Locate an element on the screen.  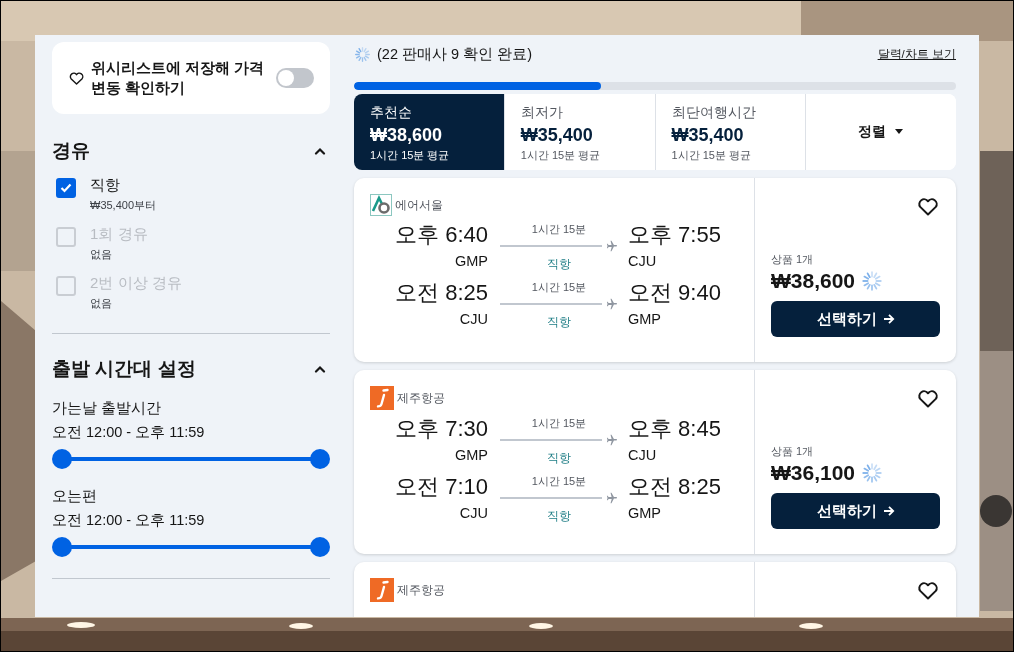
checkmark-icon is located at coordinates (66, 188).